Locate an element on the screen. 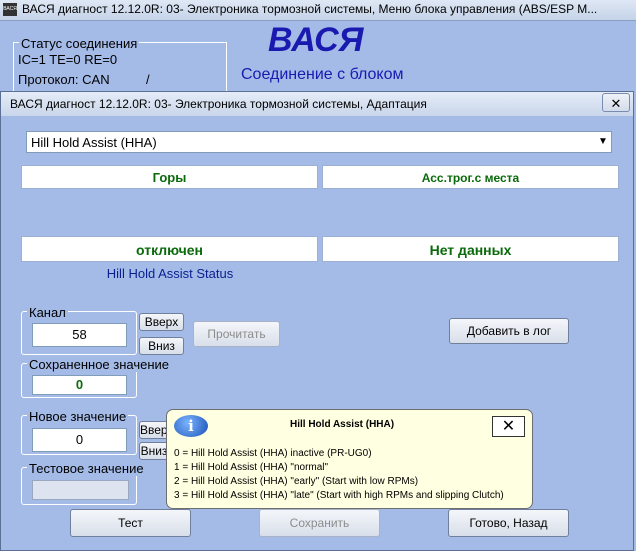 The height and width of the screenshot is (551, 636). new-value-up-button: Вверх is located at coordinates (154, 430).